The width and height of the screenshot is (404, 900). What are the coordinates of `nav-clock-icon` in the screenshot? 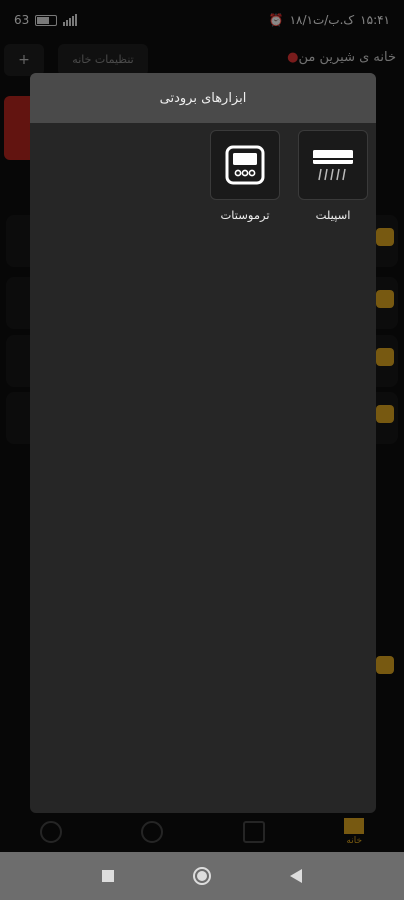 It's located at (50, 832).